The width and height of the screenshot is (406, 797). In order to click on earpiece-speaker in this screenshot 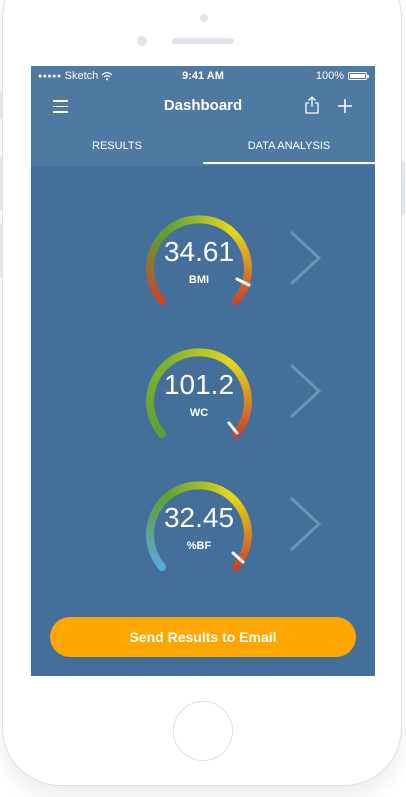, I will do `click(203, 41)`.